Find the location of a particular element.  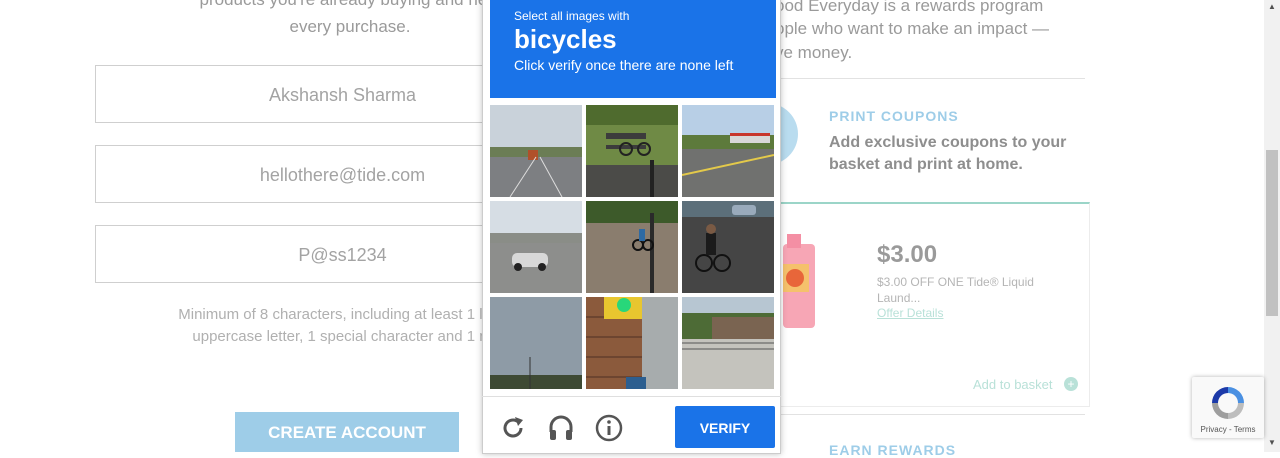

plus-icon: + is located at coordinates (1071, 384).